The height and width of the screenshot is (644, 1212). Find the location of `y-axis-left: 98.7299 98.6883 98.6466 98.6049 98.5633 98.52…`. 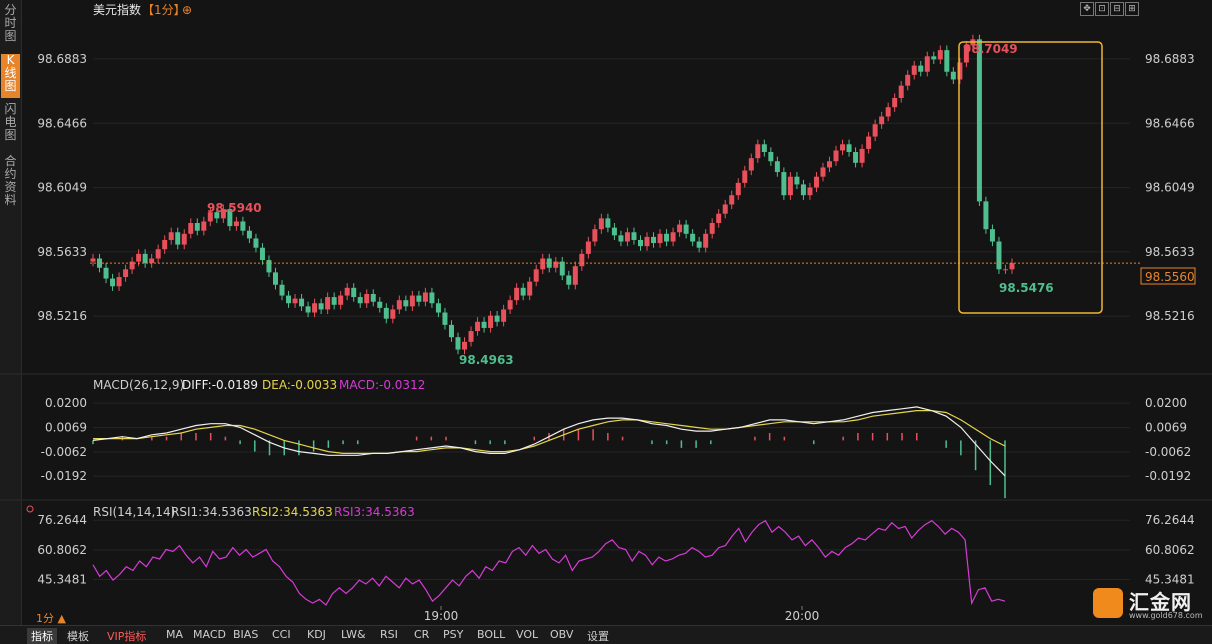

y-axis-left: 98.7299 98.6883 98.6466 98.6049 98.5633 98.52… is located at coordinates (62, 293).